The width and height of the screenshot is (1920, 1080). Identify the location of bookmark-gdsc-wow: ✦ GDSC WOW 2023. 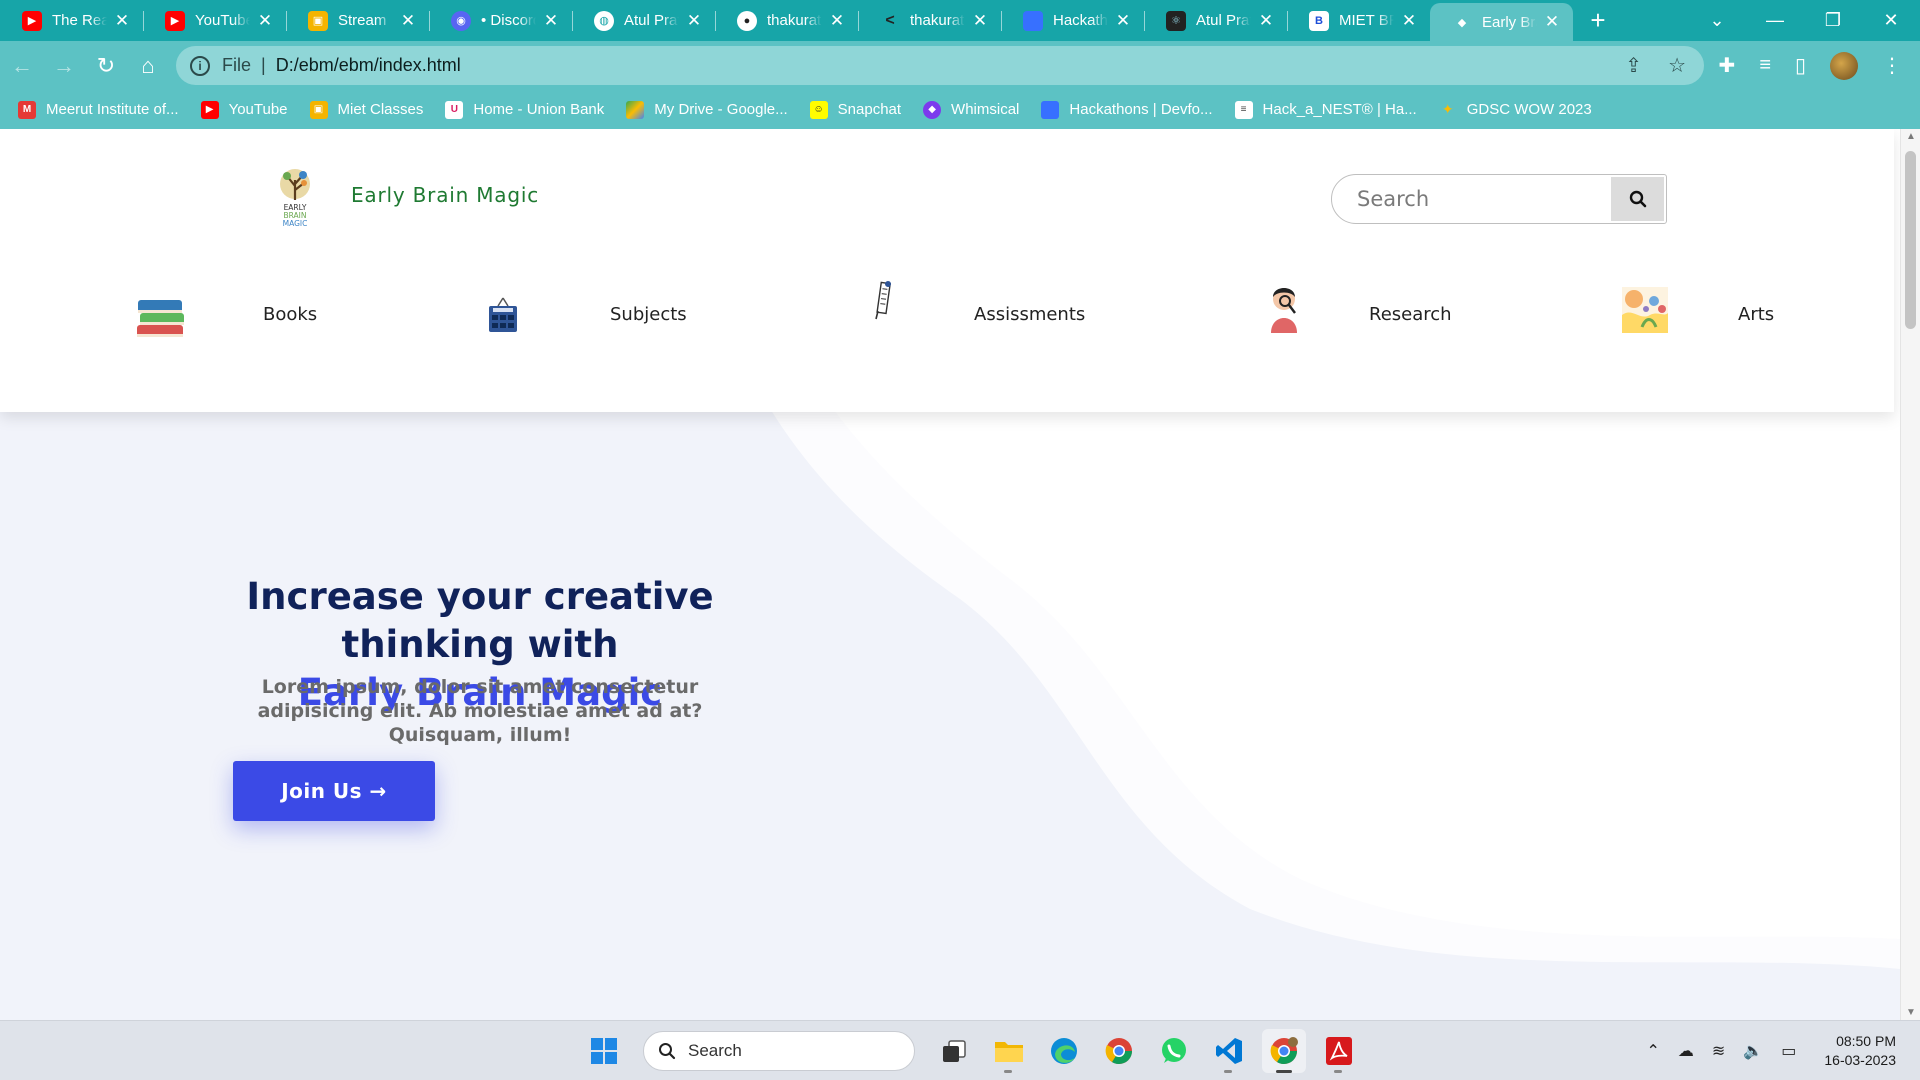
(1515, 110).